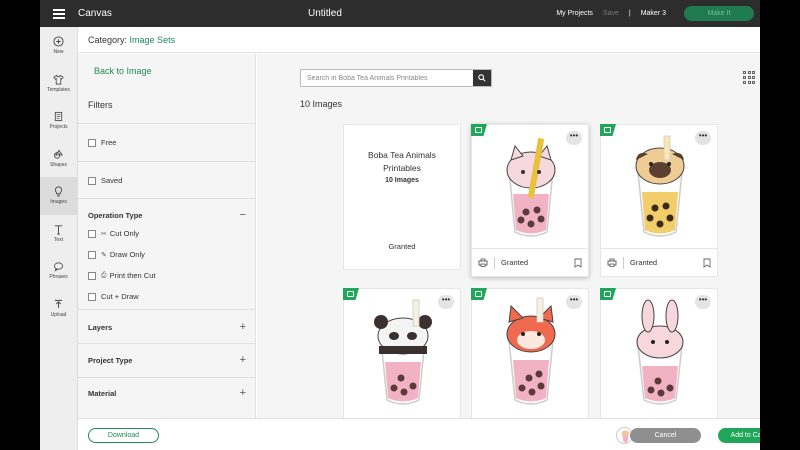  I want to click on app-title: Canvas, so click(95, 13).